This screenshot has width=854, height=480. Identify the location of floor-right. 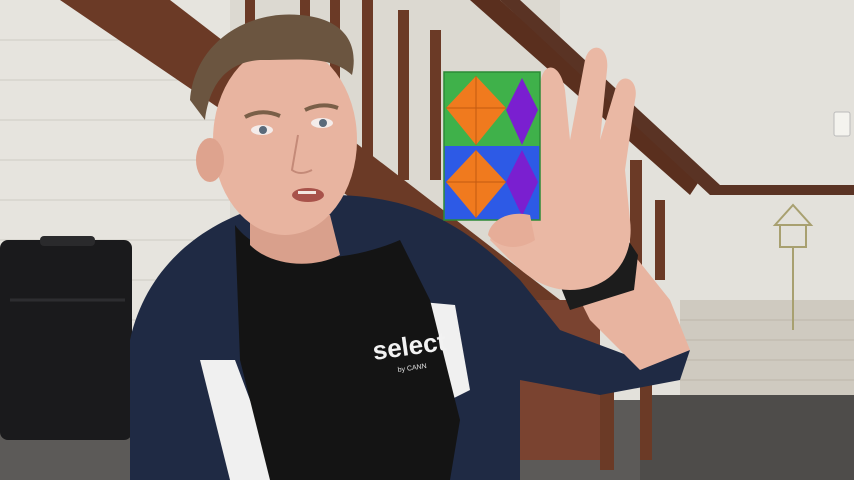
(747, 437).